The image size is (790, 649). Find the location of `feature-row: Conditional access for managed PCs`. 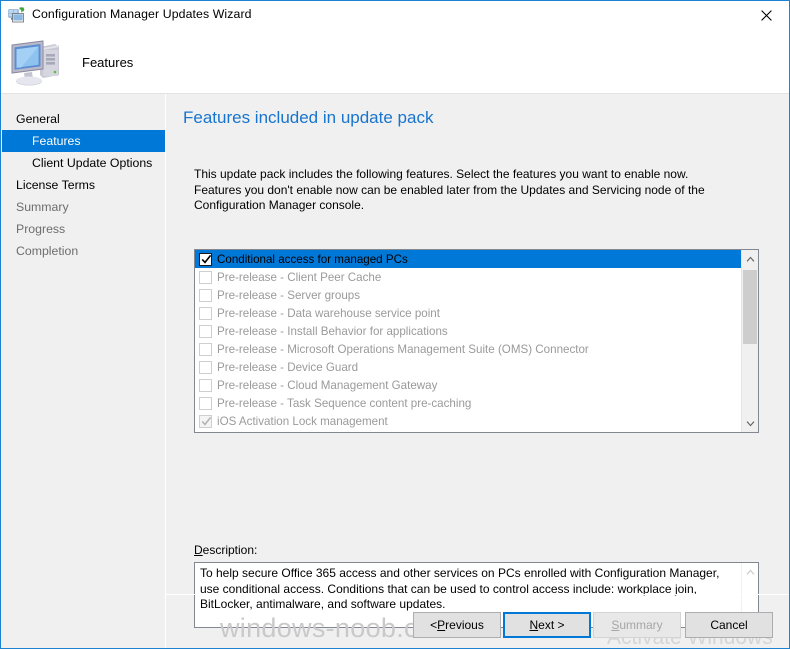

feature-row: Conditional access for managed PCs is located at coordinates (468, 259).